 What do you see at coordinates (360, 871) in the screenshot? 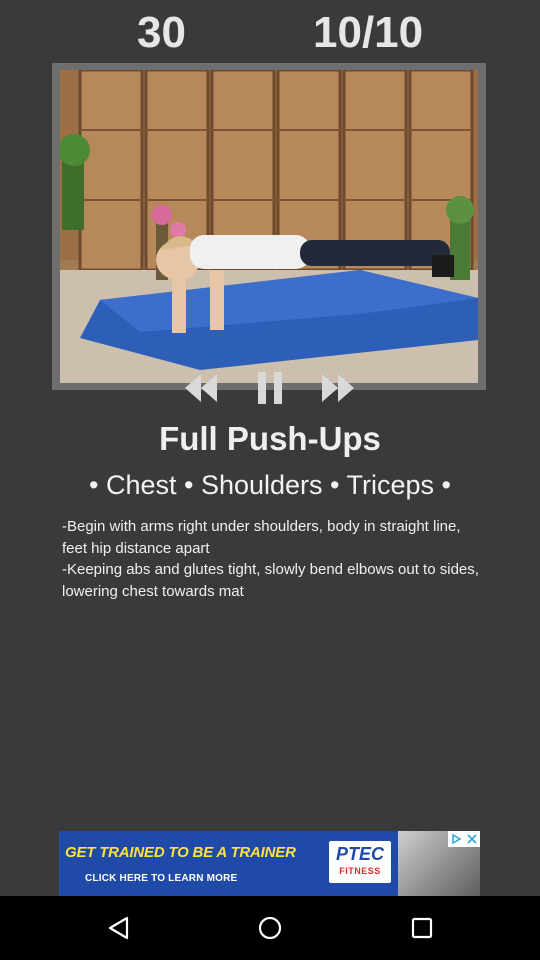
I see `ad-brand-sub: FITNESS` at bounding box center [360, 871].